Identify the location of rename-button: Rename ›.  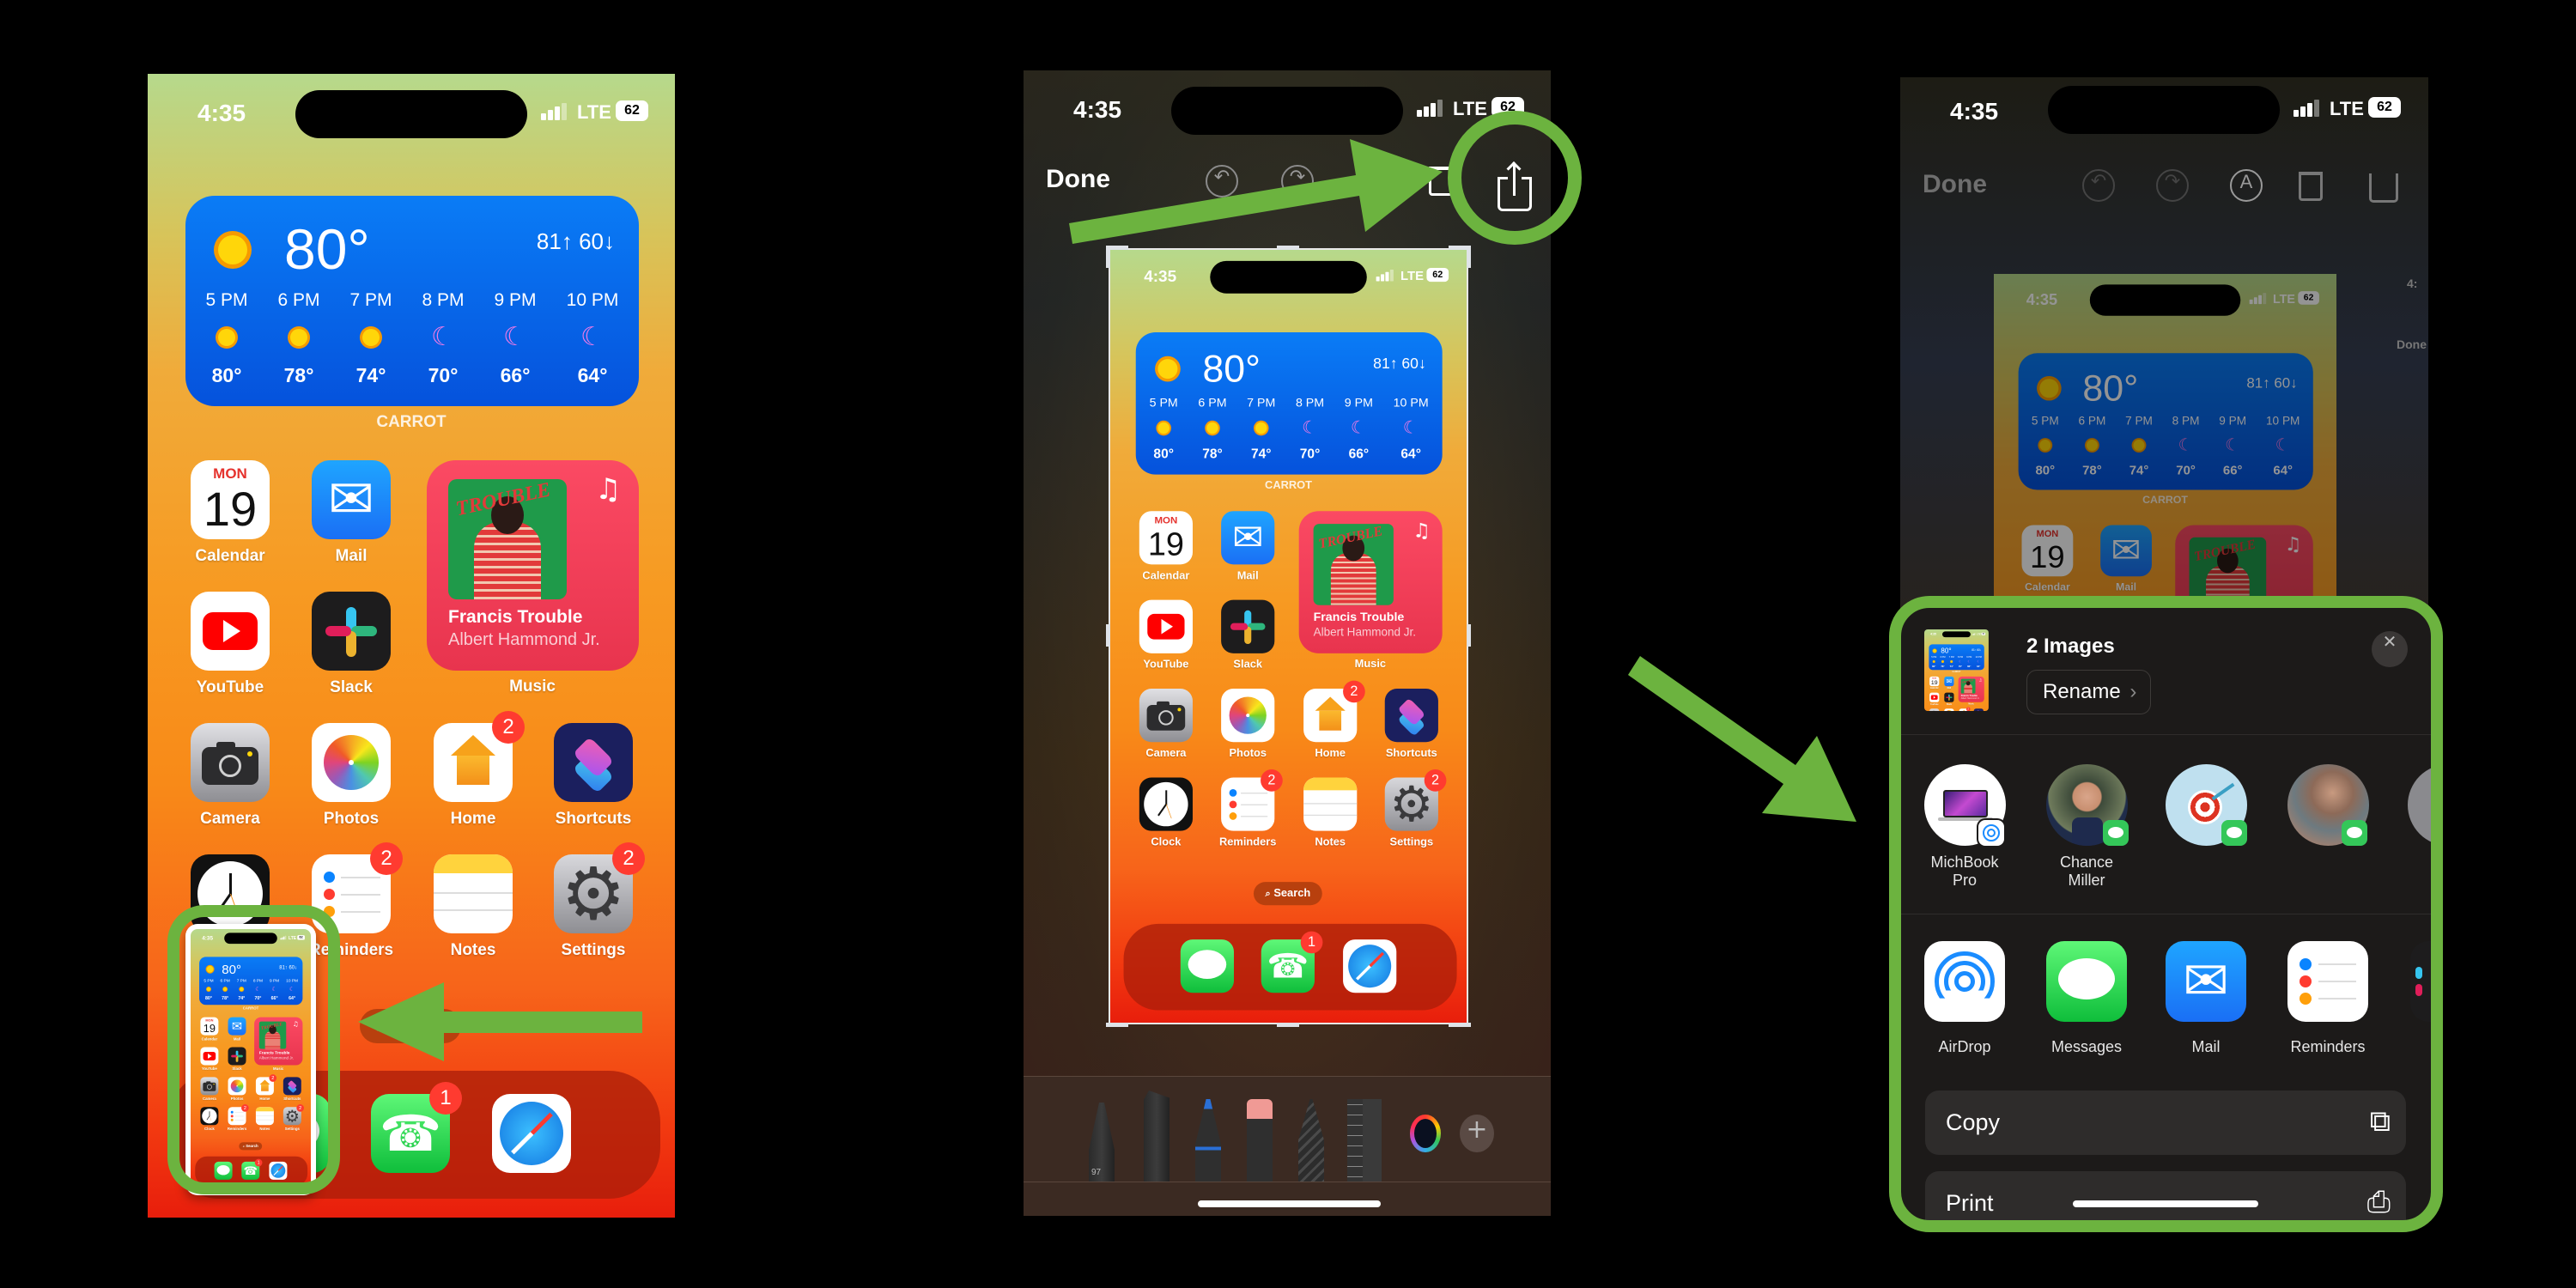
(2089, 692).